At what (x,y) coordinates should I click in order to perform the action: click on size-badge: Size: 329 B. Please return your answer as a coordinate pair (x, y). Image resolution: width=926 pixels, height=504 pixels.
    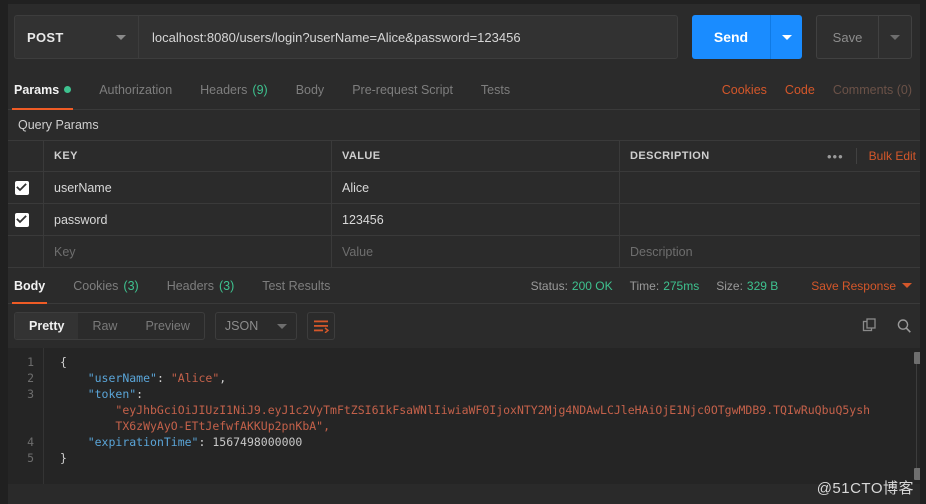
    Looking at the image, I should click on (747, 286).